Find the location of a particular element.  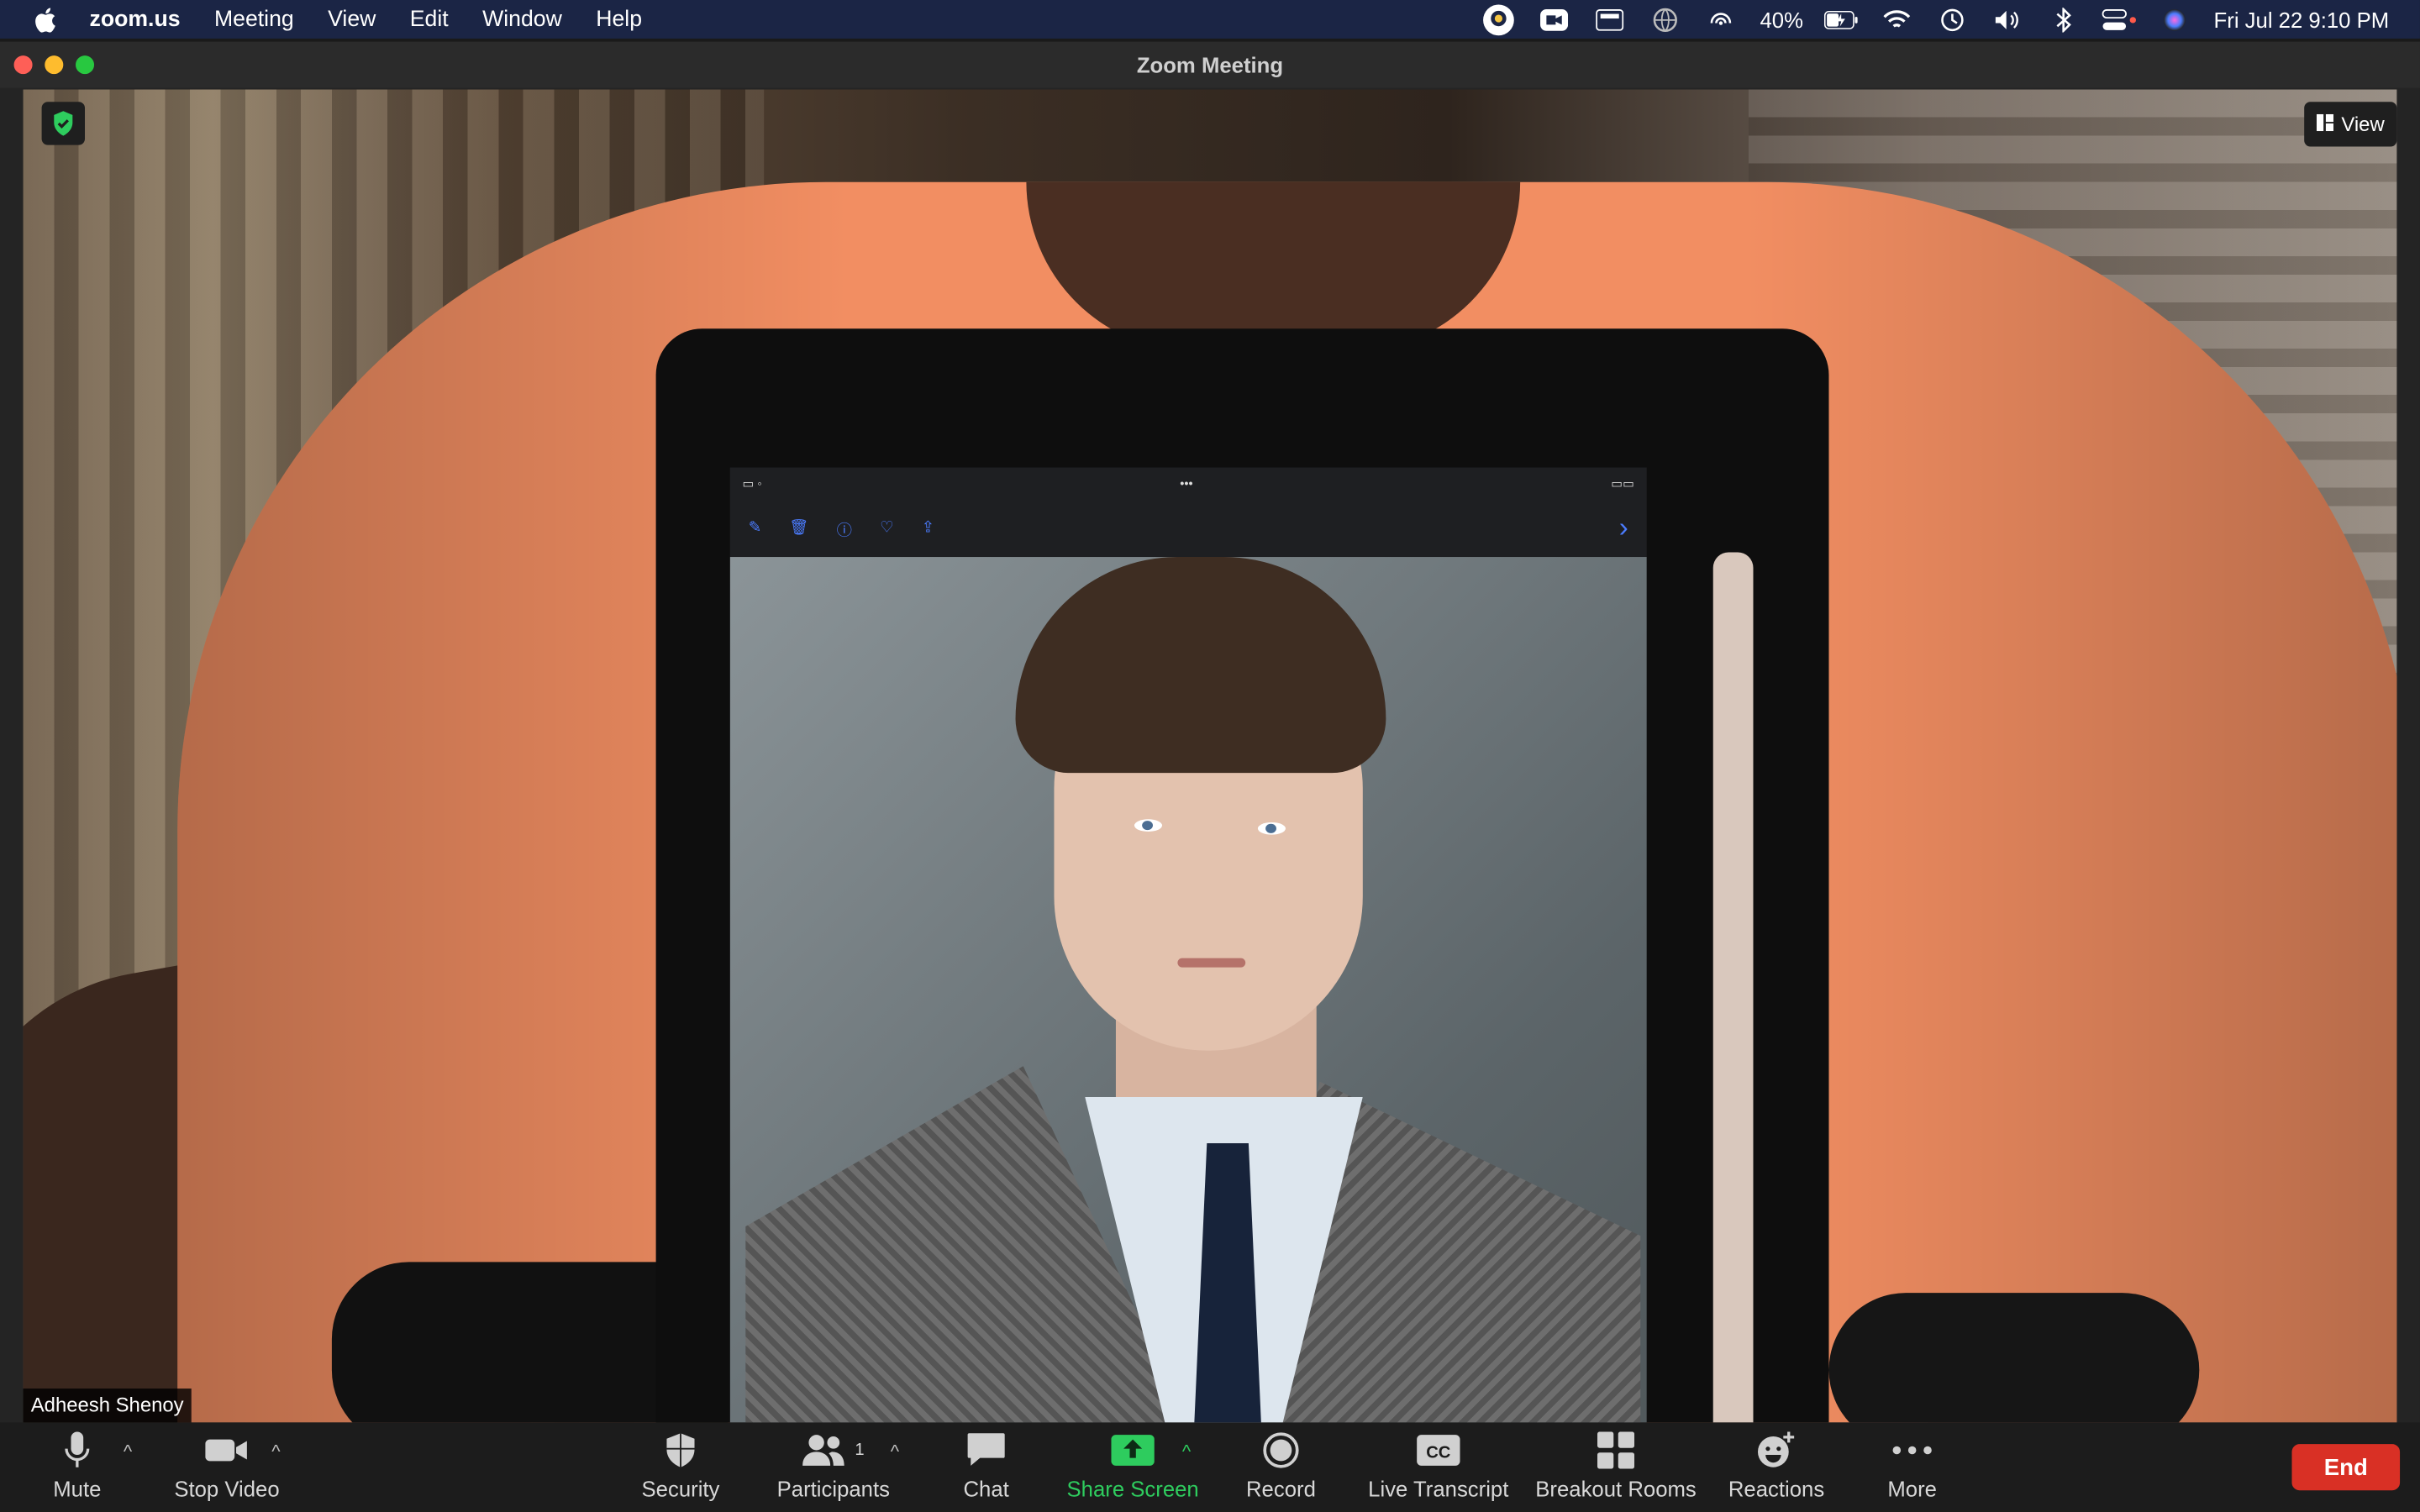

menu-view: View is located at coordinates (352, 19).